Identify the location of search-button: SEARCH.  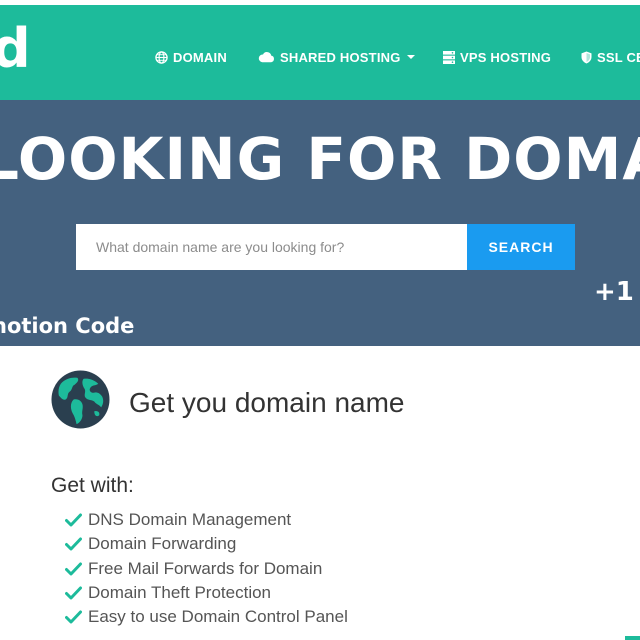
(521, 247).